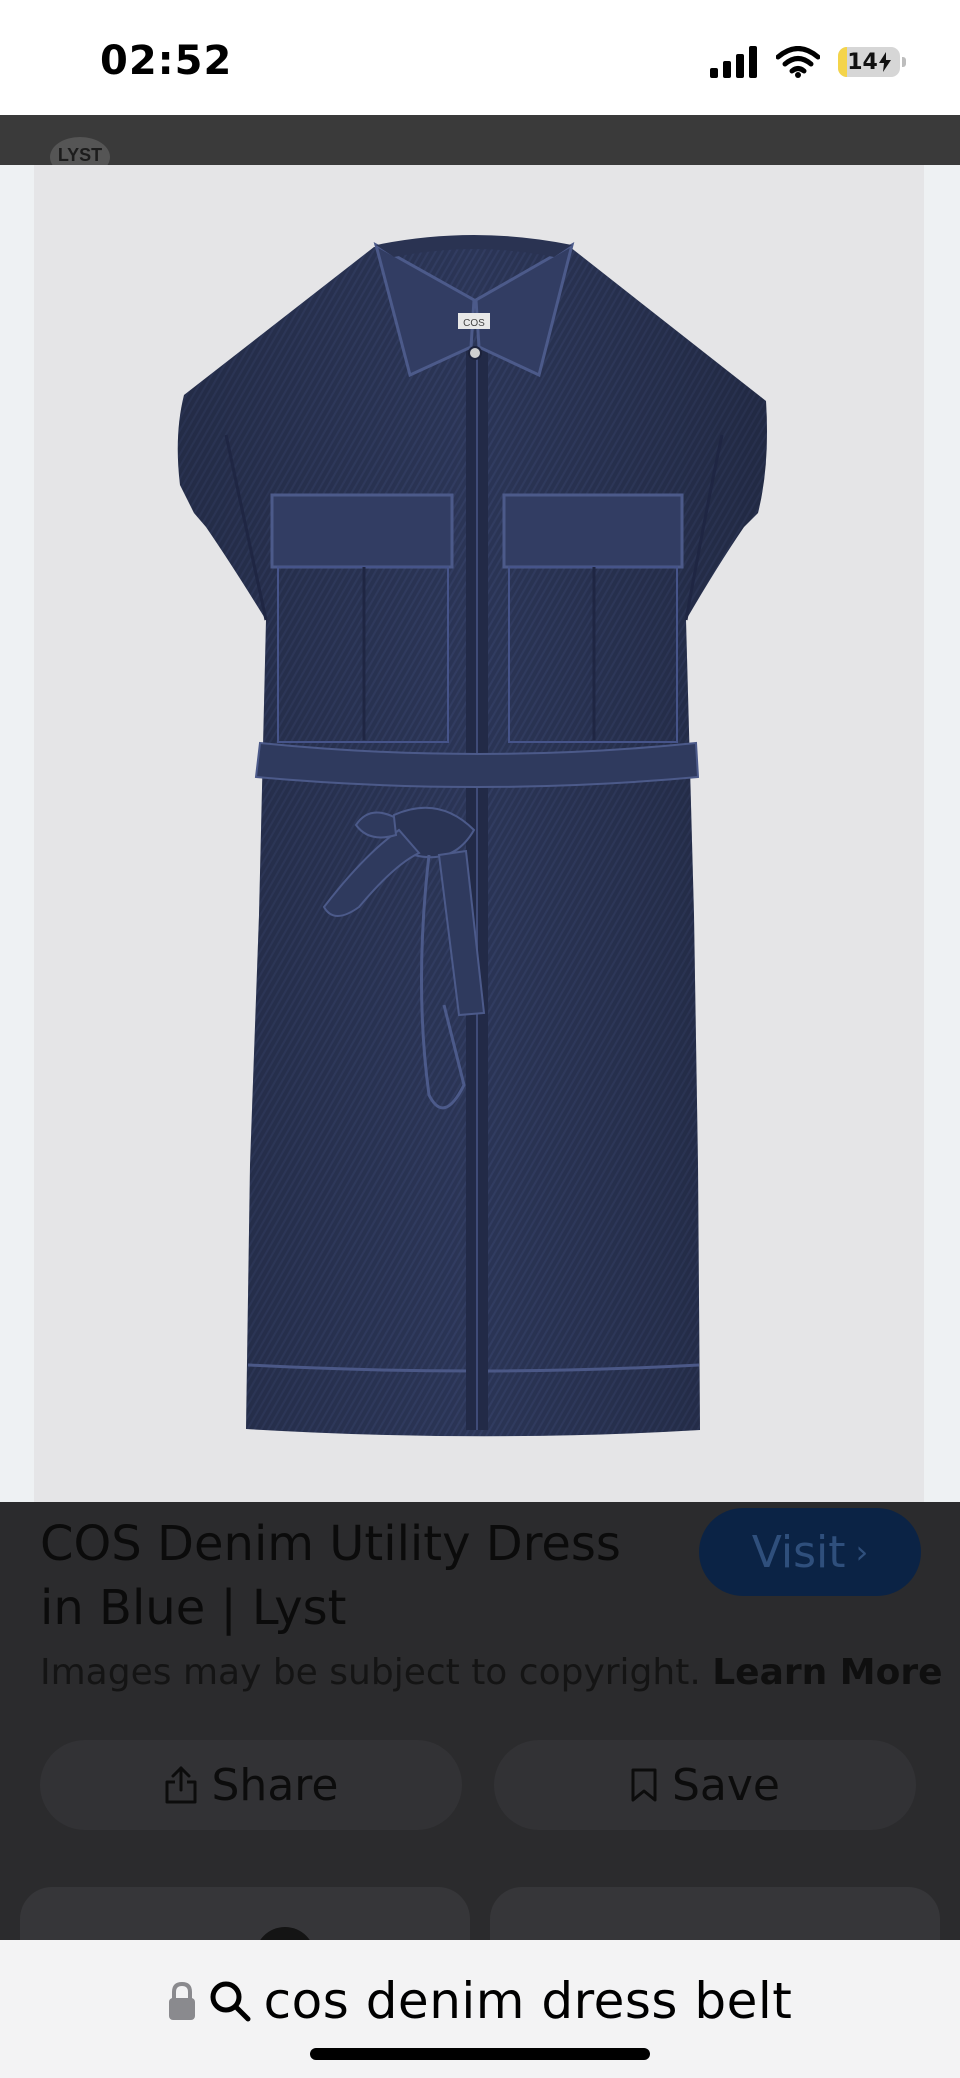 The width and height of the screenshot is (960, 2078). Describe the element at coordinates (798, 1552) in the screenshot. I see `visit-label: Visit` at that location.